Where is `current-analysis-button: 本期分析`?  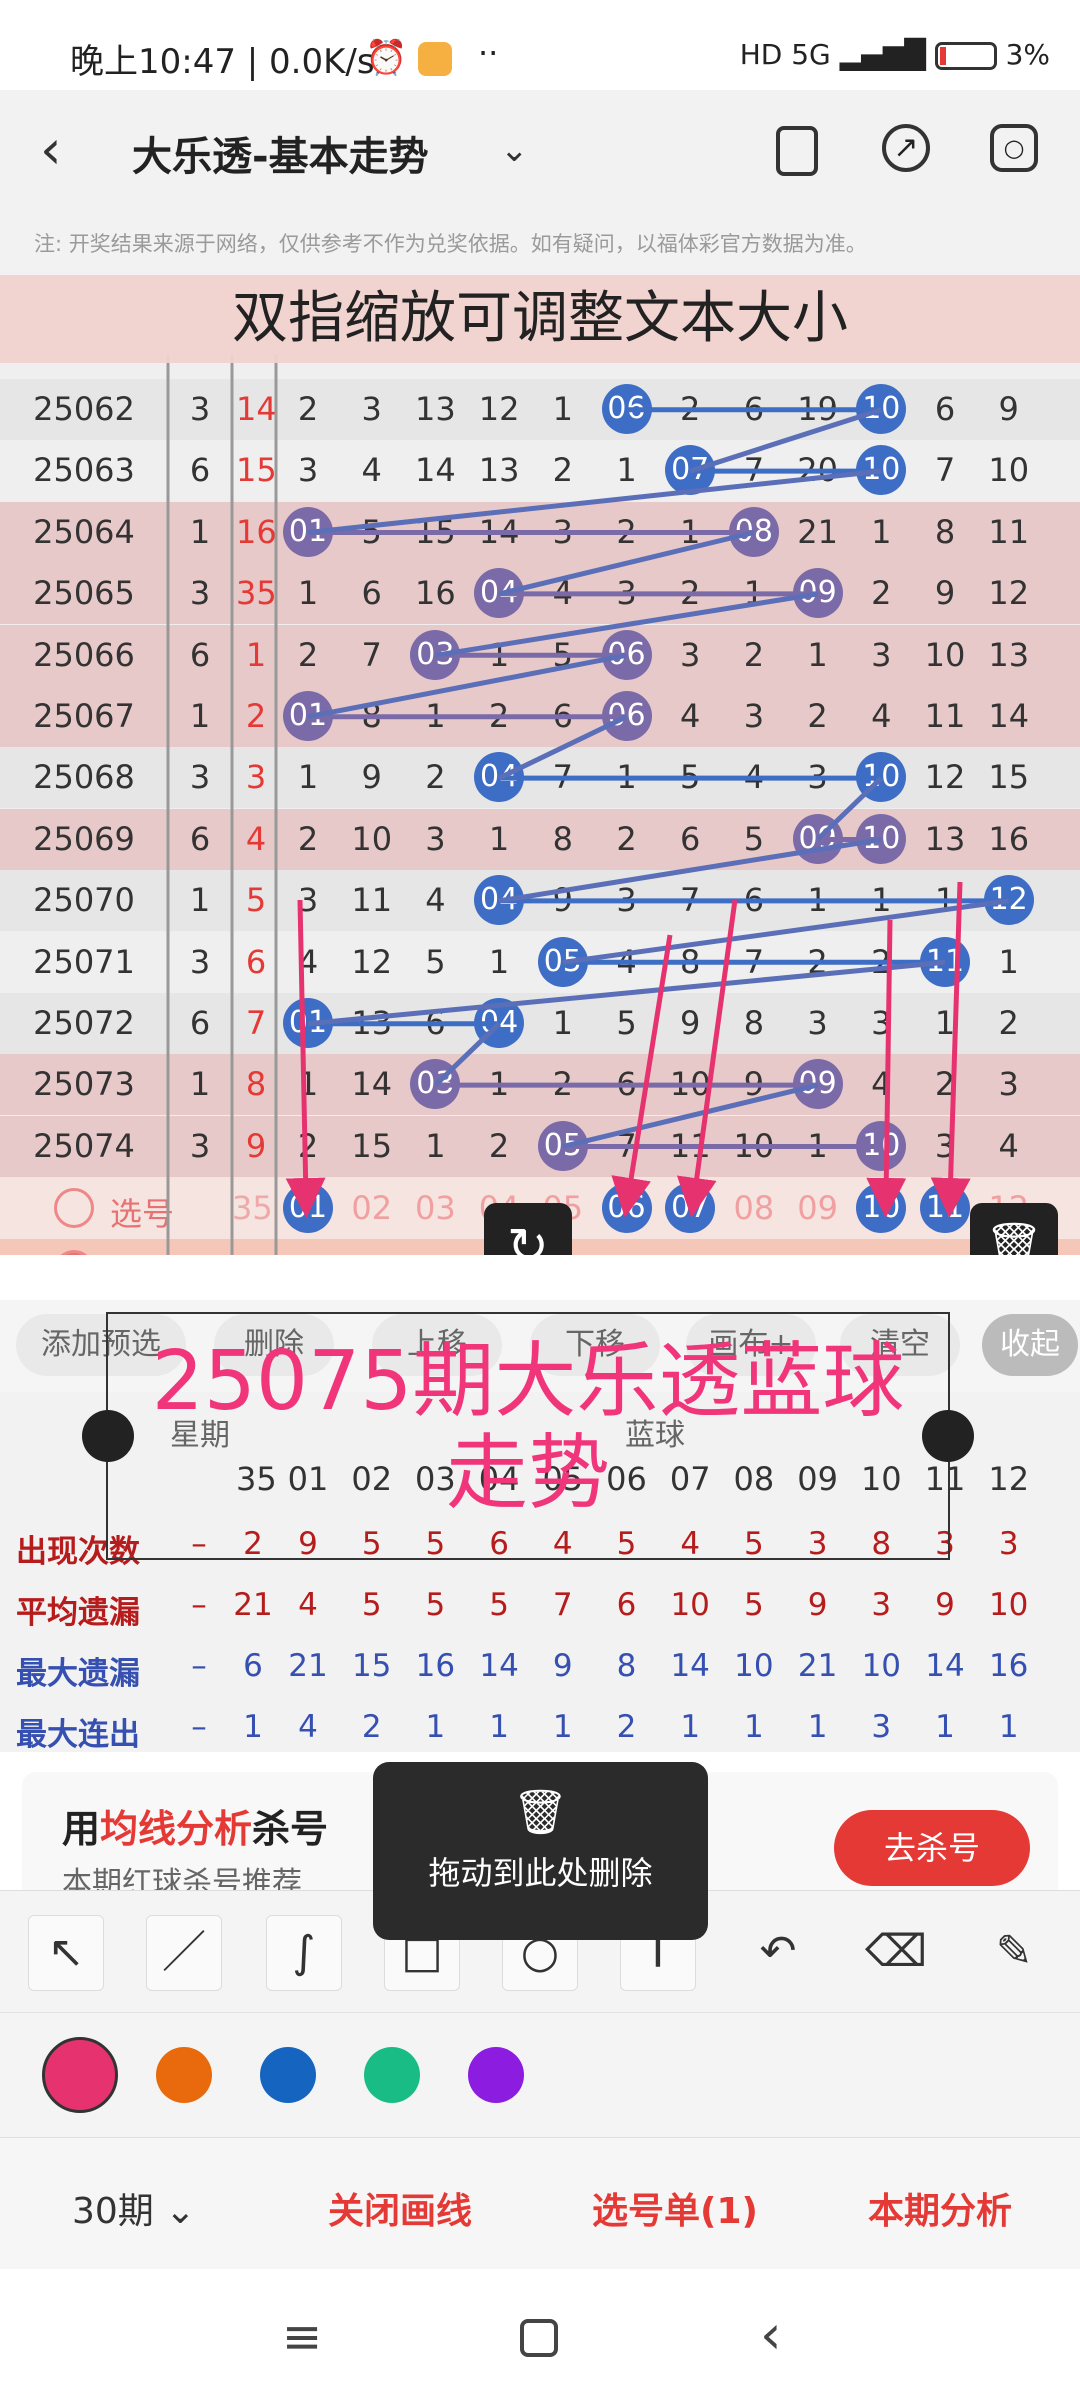 current-analysis-button: 本期分析 is located at coordinates (940, 2208).